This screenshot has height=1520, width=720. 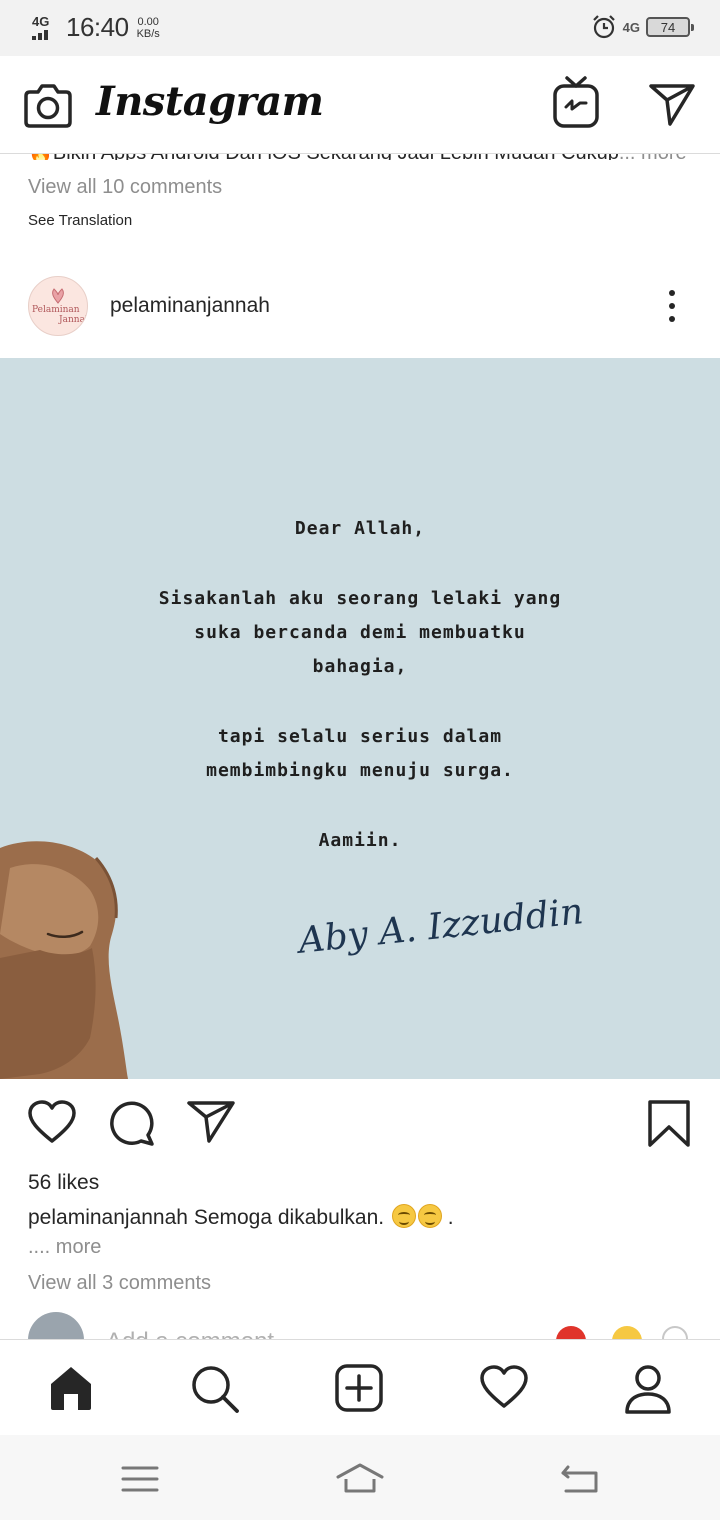 I want to click on activity-icon, so click(x=504, y=1387).